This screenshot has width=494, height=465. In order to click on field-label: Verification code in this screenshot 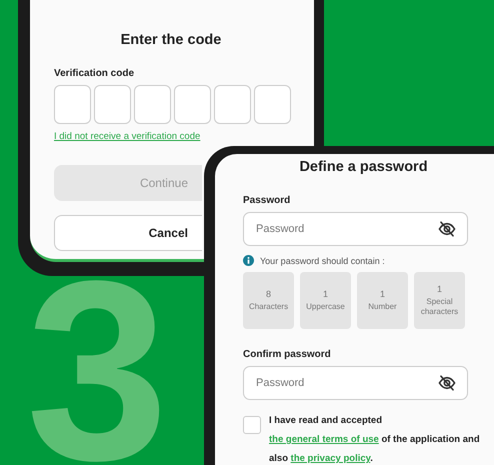, I will do `click(95, 73)`.